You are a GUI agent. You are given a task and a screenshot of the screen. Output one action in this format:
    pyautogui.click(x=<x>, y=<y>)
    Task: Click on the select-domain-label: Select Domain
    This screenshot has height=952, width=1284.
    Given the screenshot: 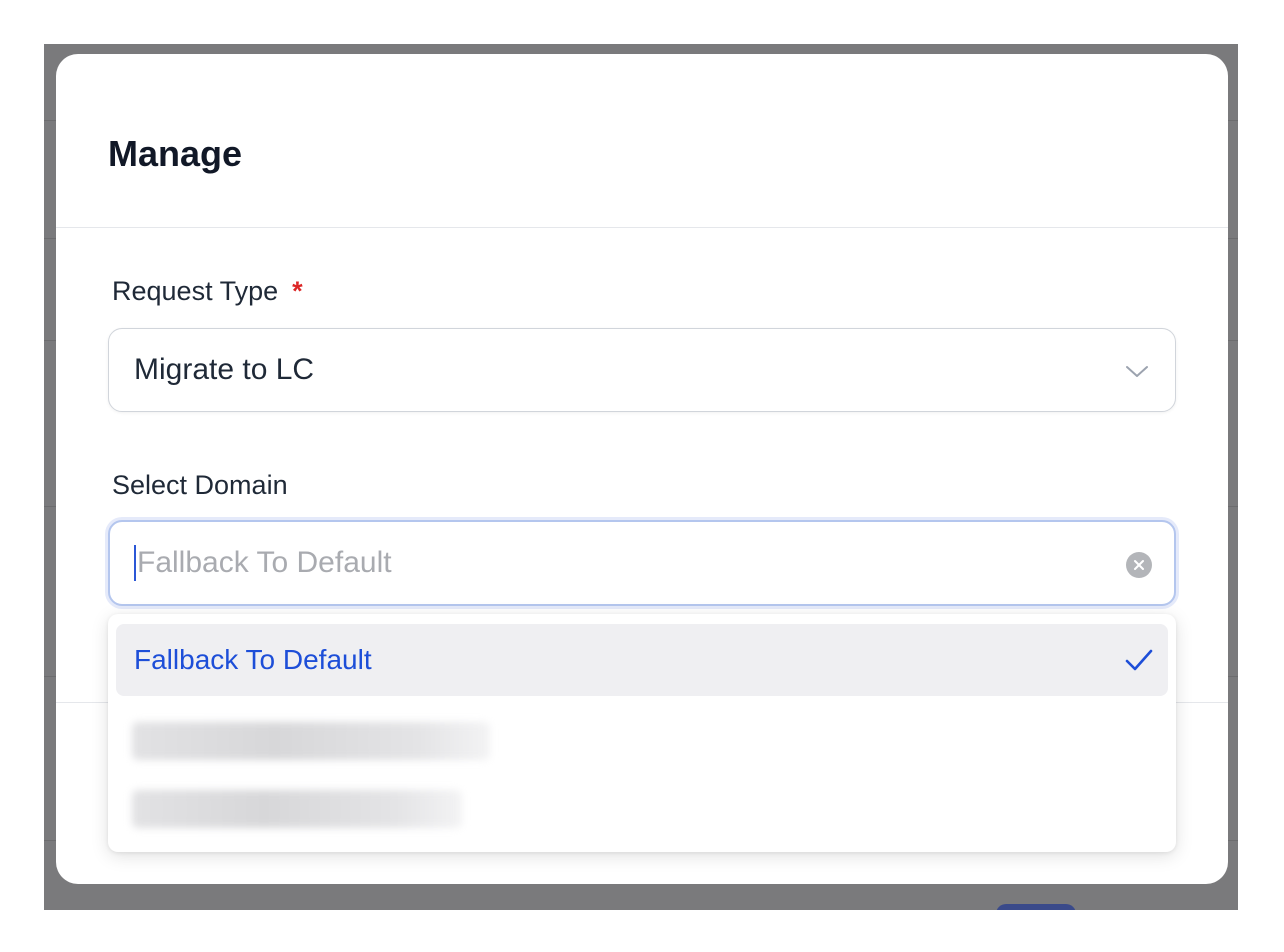 What is the action you would take?
    pyautogui.click(x=200, y=485)
    